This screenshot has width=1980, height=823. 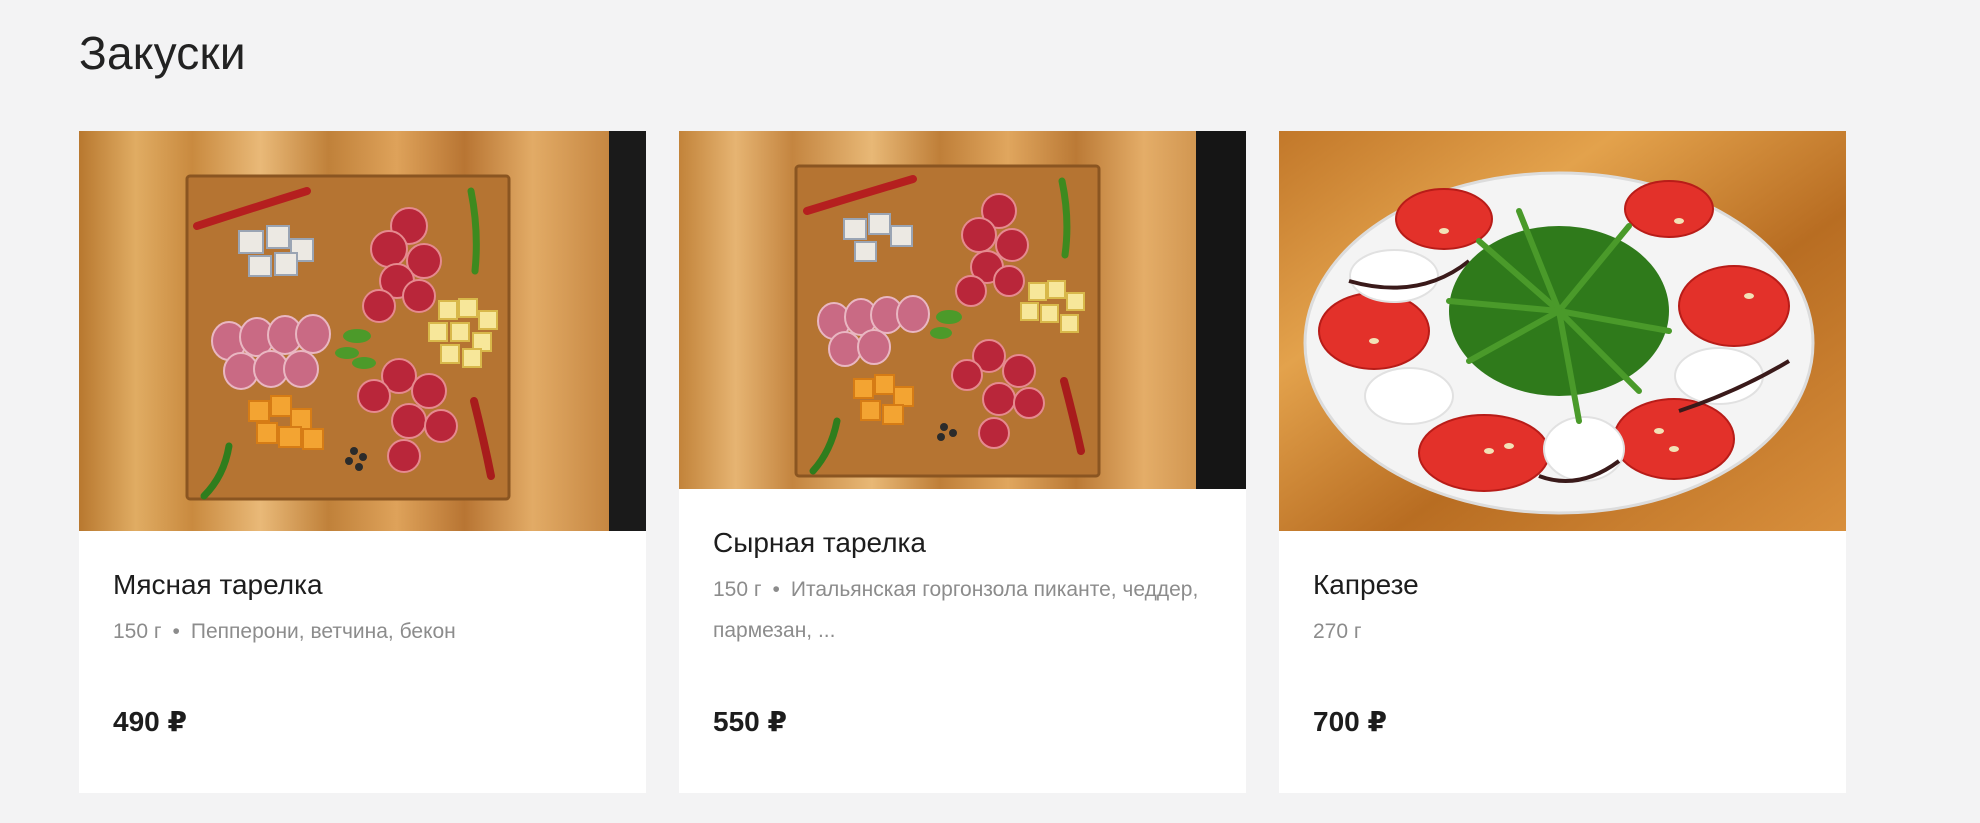 I want to click on dish-meta: 150 г • Пепперони, ветчина, бекон, so click(x=364, y=631).